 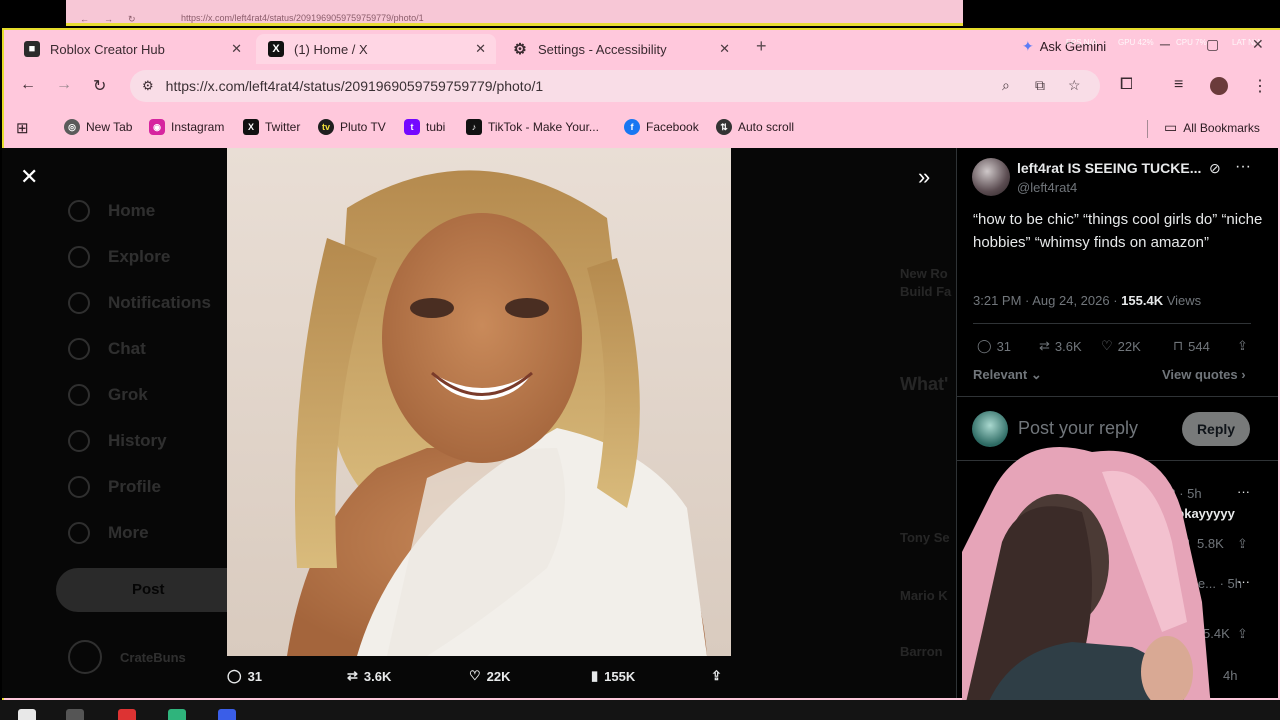 I want to click on extensions-icon: ⧠, so click(x=1126, y=85).